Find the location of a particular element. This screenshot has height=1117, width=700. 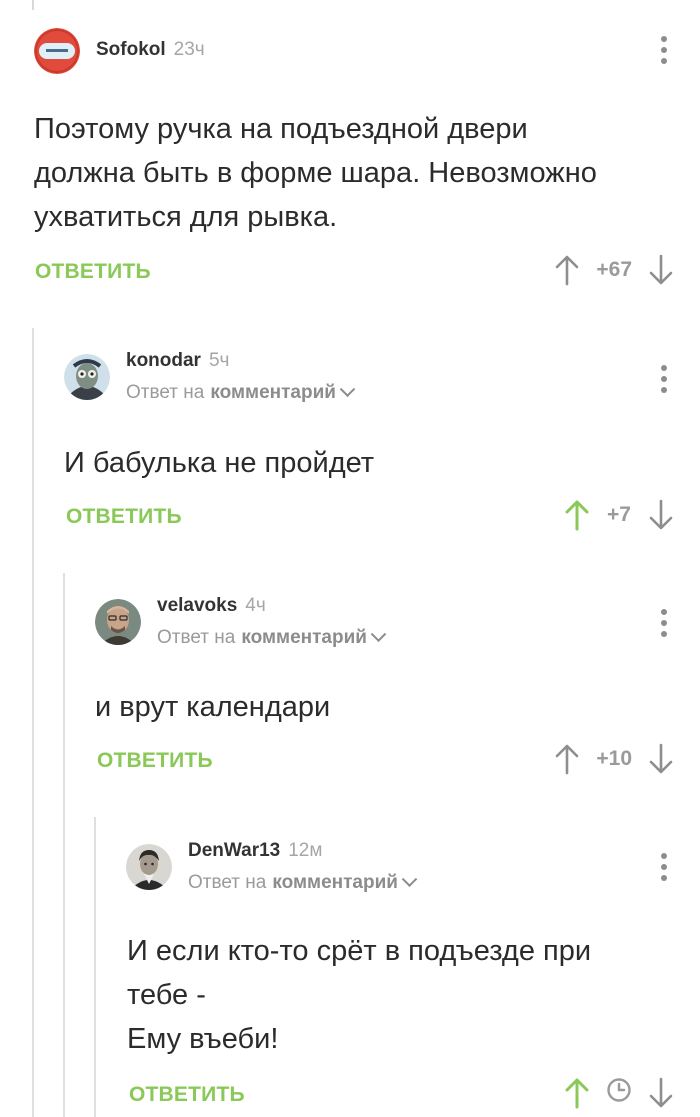

comment-time: 23ч is located at coordinates (189, 49).